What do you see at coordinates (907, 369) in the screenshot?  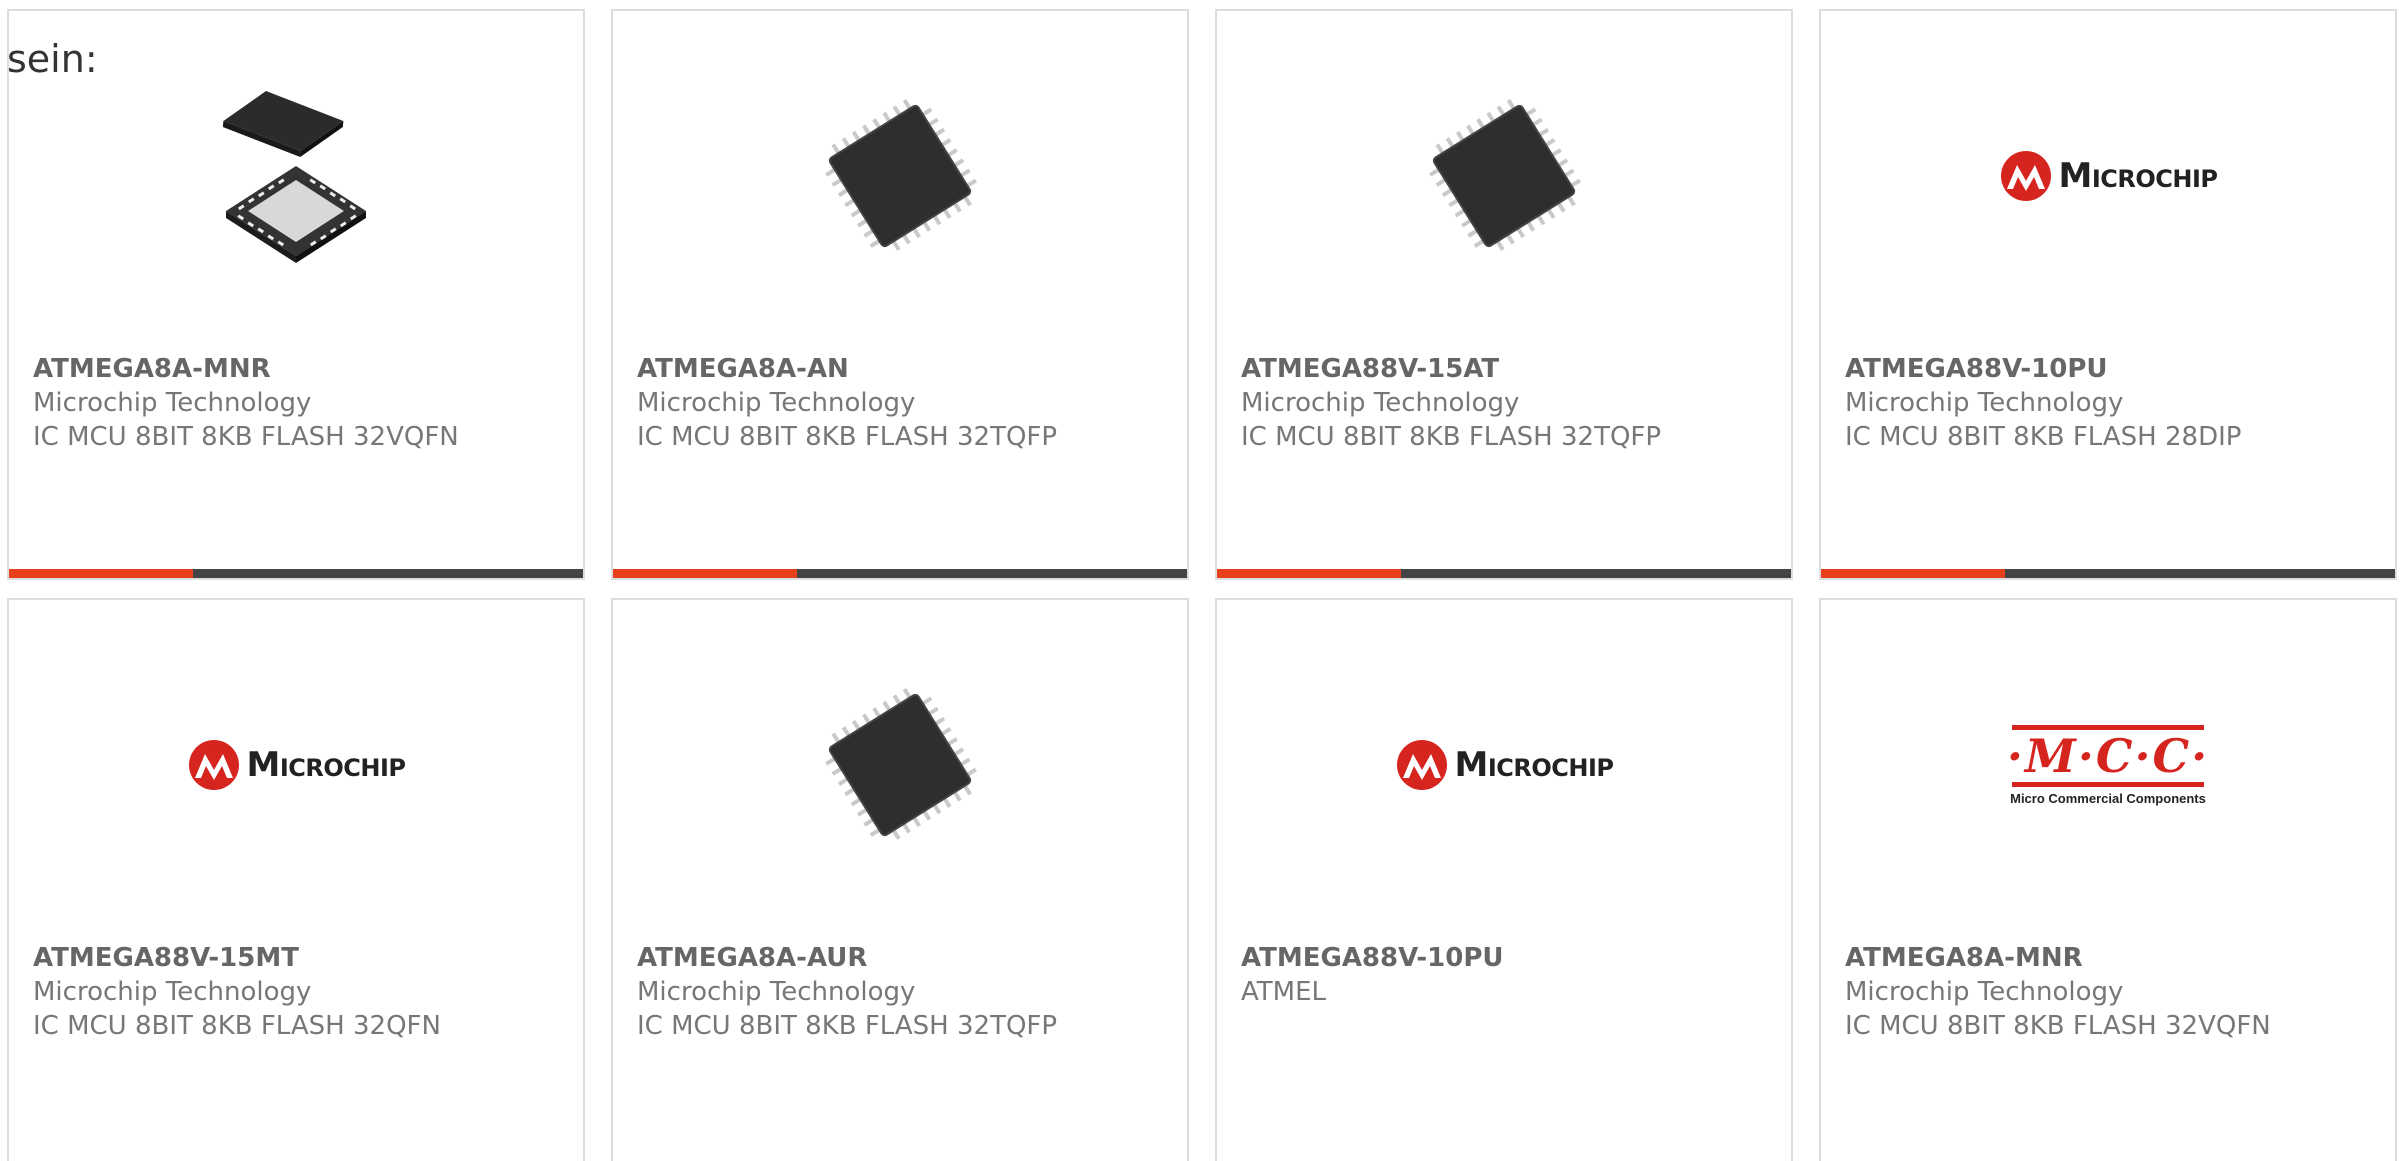 I see `part-number: ATMEGA8A-AN` at bounding box center [907, 369].